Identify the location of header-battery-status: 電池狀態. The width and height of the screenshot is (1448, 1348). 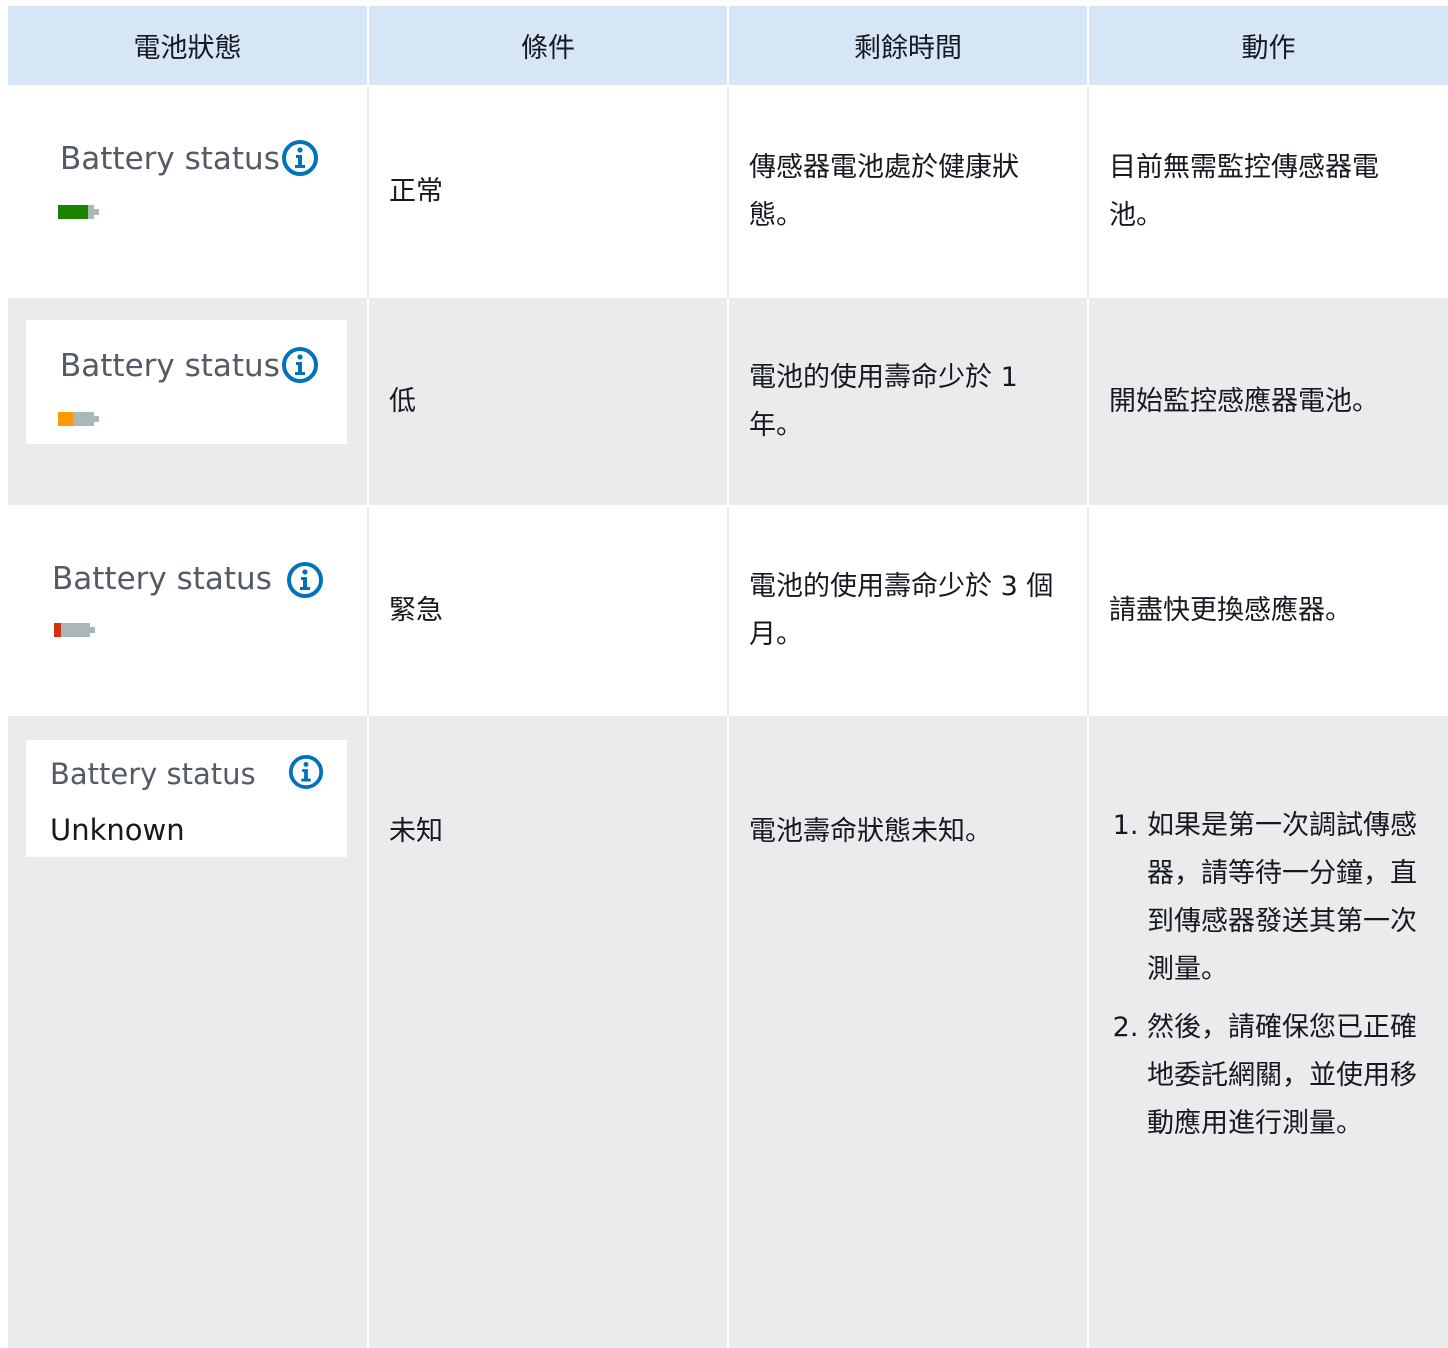
(188, 46).